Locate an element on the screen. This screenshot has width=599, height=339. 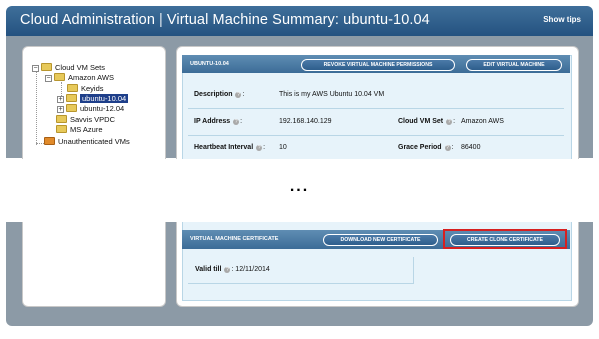
valid-till-row: Valid till ?: 12/11/2014 is located at coordinates (232, 269).